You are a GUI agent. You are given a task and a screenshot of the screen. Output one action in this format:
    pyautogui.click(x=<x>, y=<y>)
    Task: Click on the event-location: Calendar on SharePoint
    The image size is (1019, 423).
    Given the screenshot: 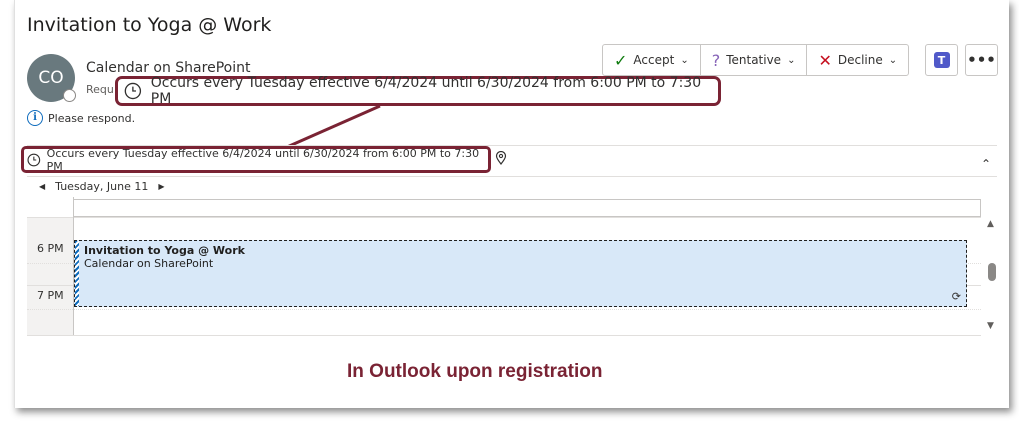 What is the action you would take?
    pyautogui.click(x=149, y=263)
    